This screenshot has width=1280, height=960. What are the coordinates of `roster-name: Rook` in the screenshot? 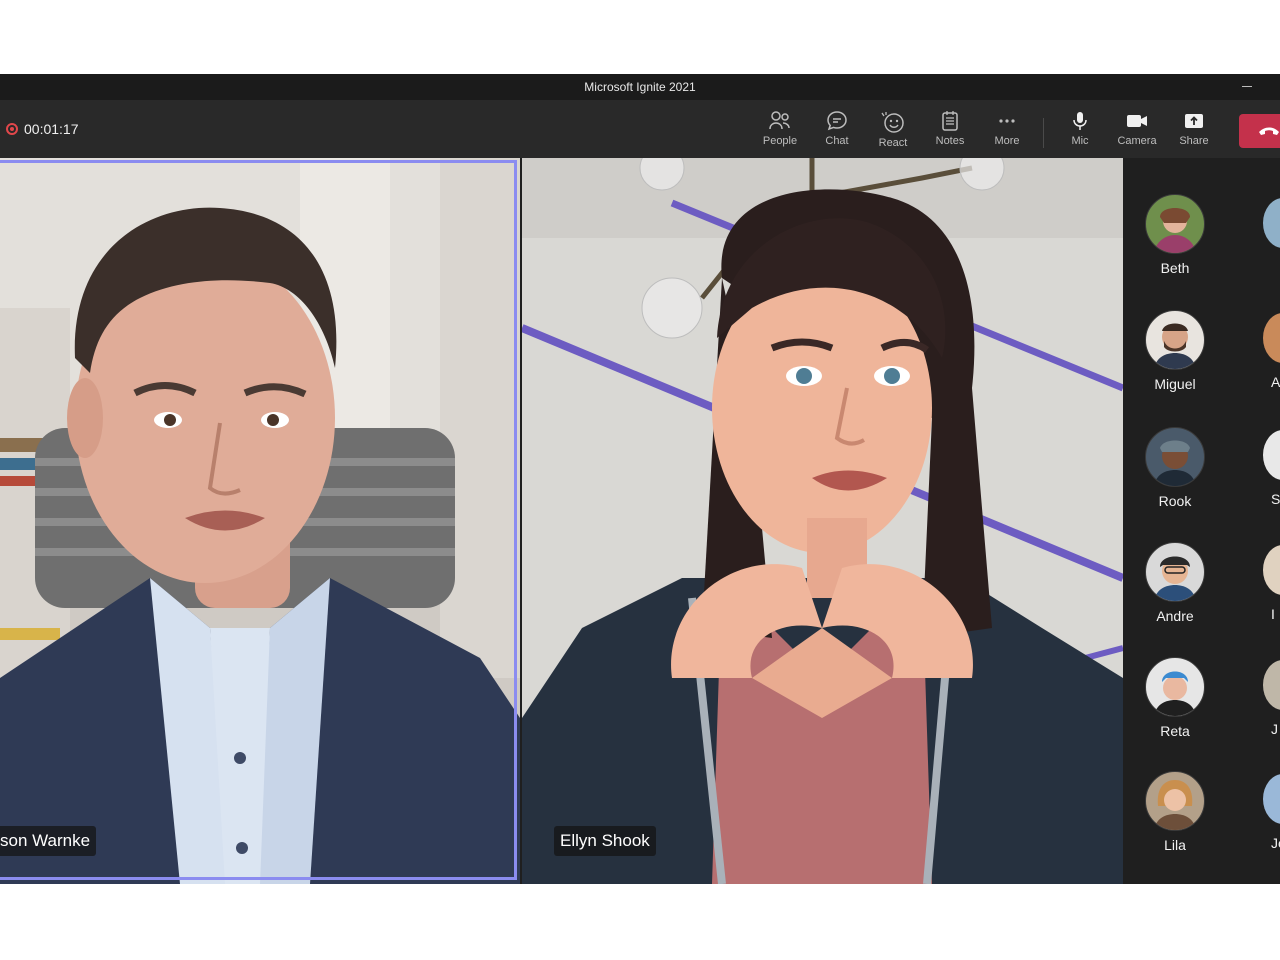 It's located at (1175, 501).